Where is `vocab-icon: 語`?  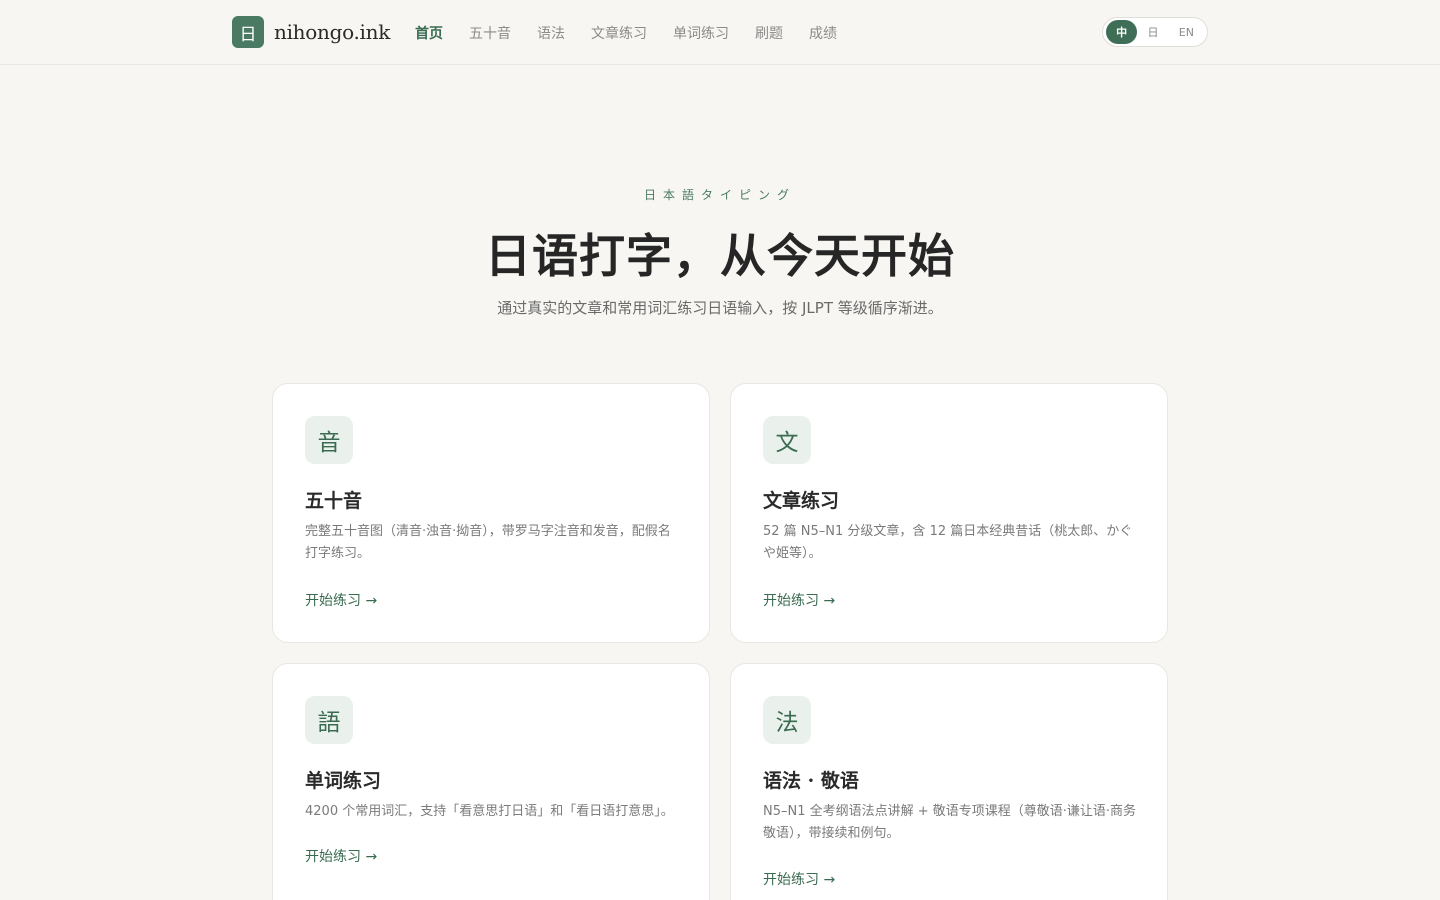
vocab-icon: 語 is located at coordinates (329, 720).